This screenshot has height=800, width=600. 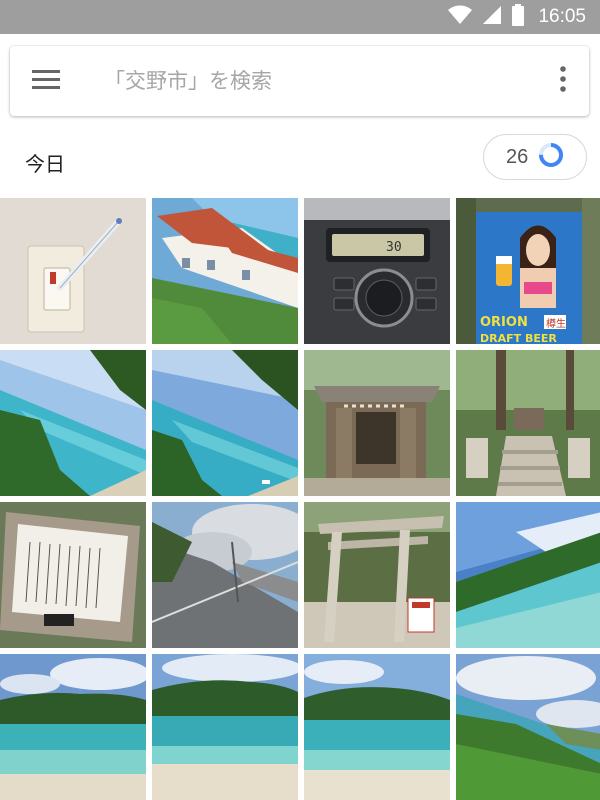 What do you see at coordinates (535, 157) in the screenshot?
I see `upload-count-chip: 26` at bounding box center [535, 157].